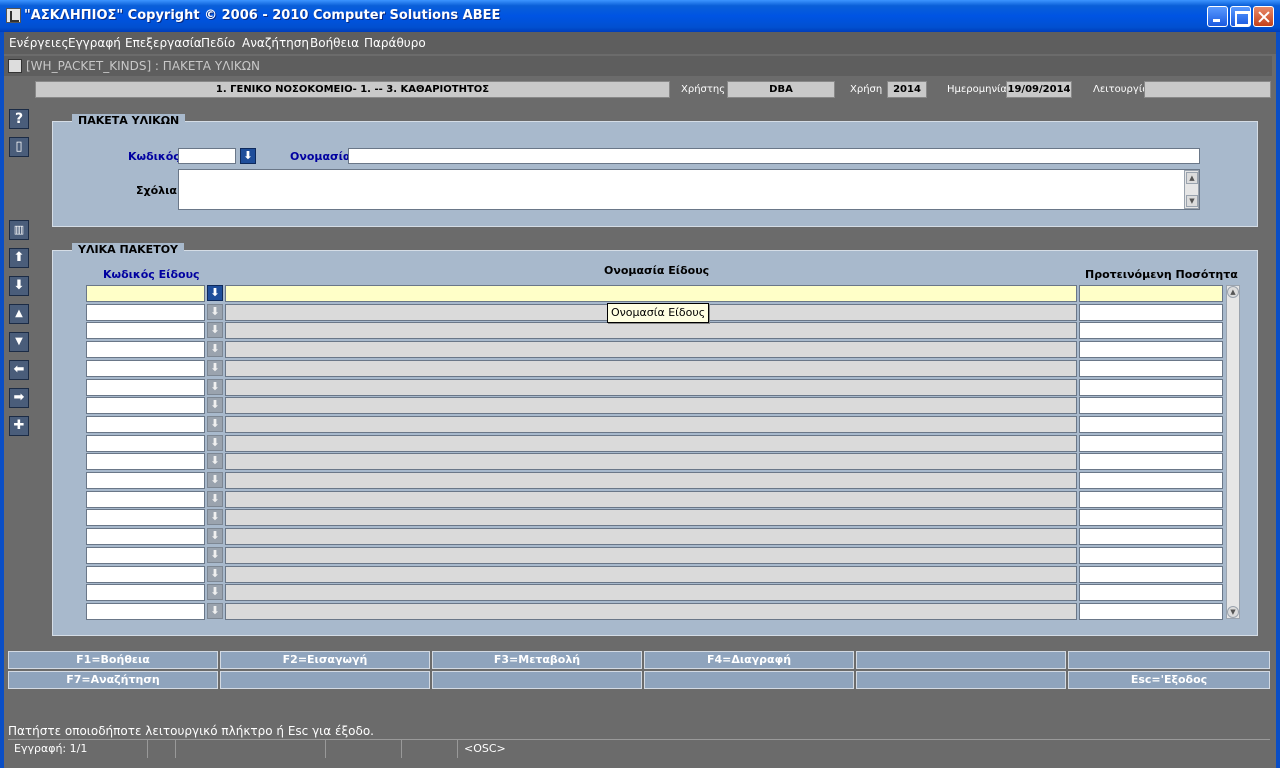 The width and height of the screenshot is (1280, 768). What do you see at coordinates (113, 660) in the screenshot?
I see `function-key-button: F1=Βοήθεια` at bounding box center [113, 660].